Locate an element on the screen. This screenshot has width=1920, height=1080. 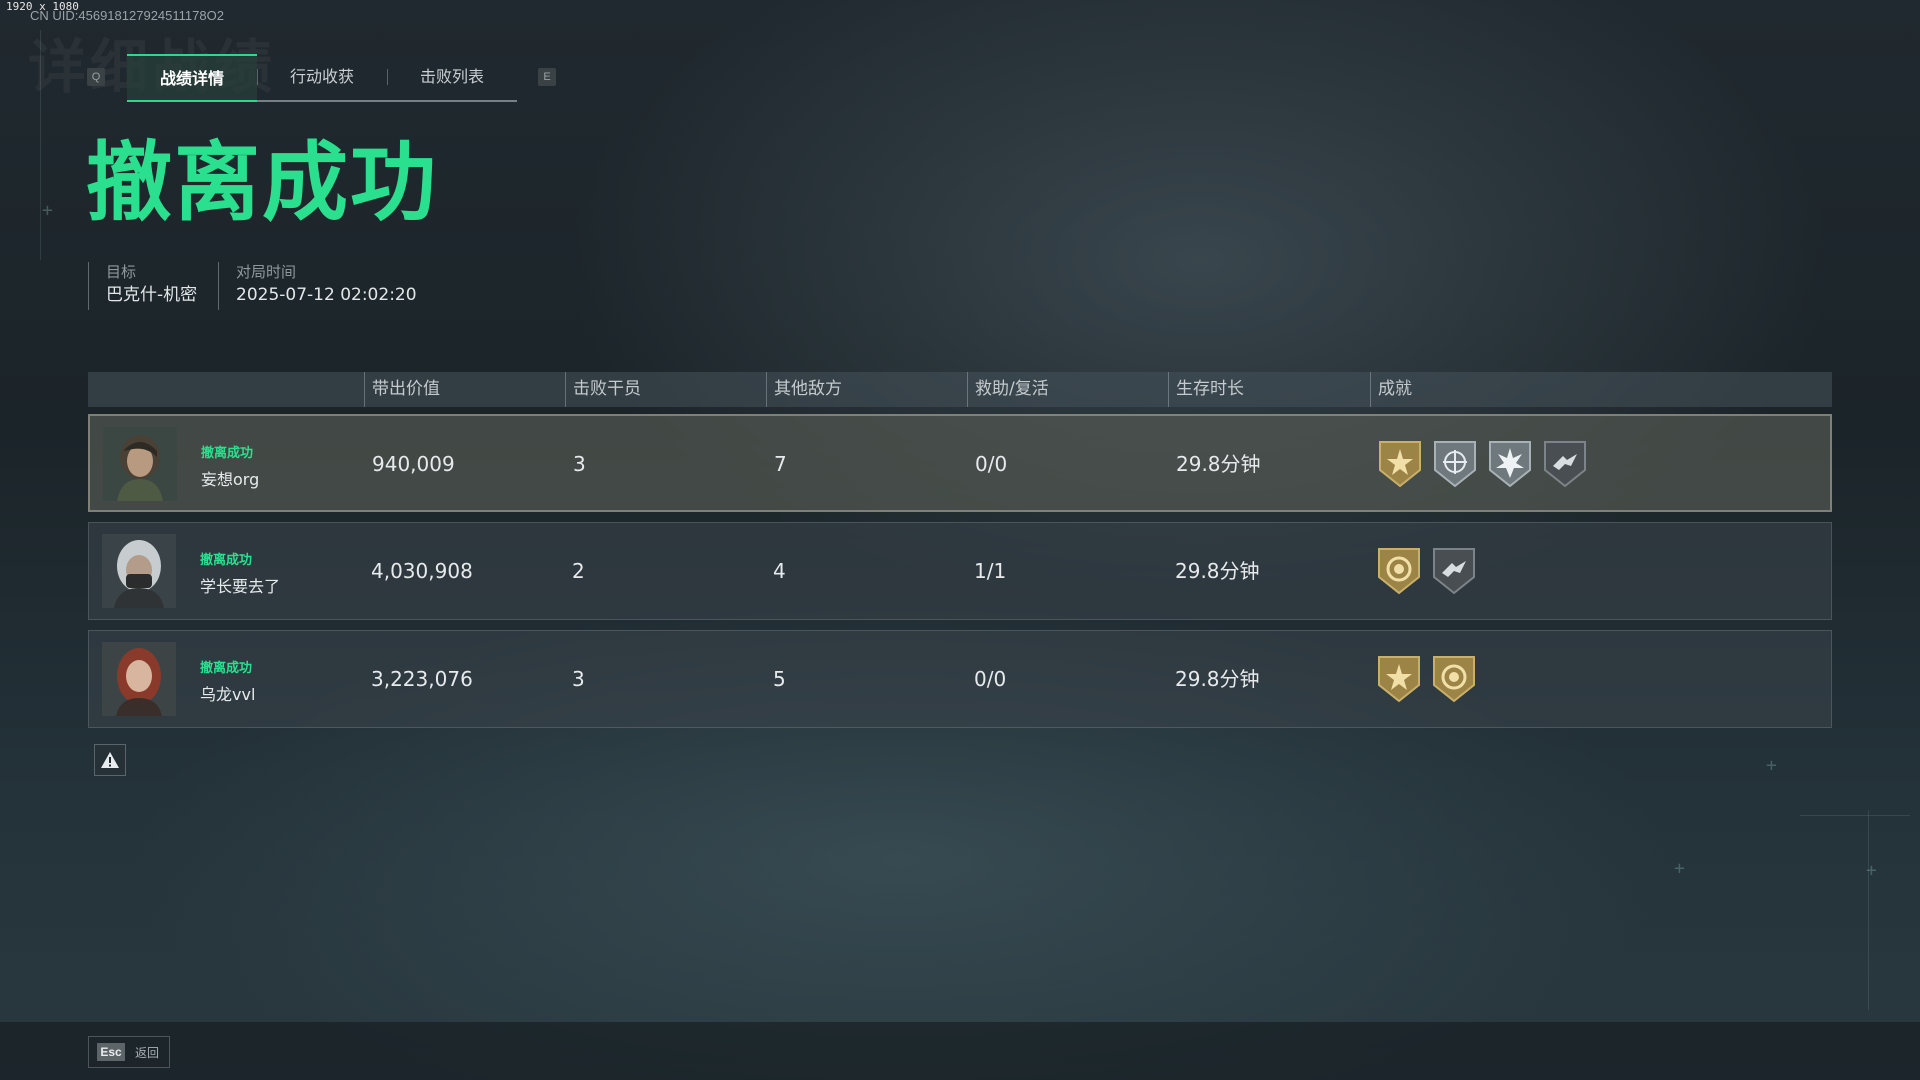
column-header-survival-time: 生存时长 is located at coordinates (1206, 389).